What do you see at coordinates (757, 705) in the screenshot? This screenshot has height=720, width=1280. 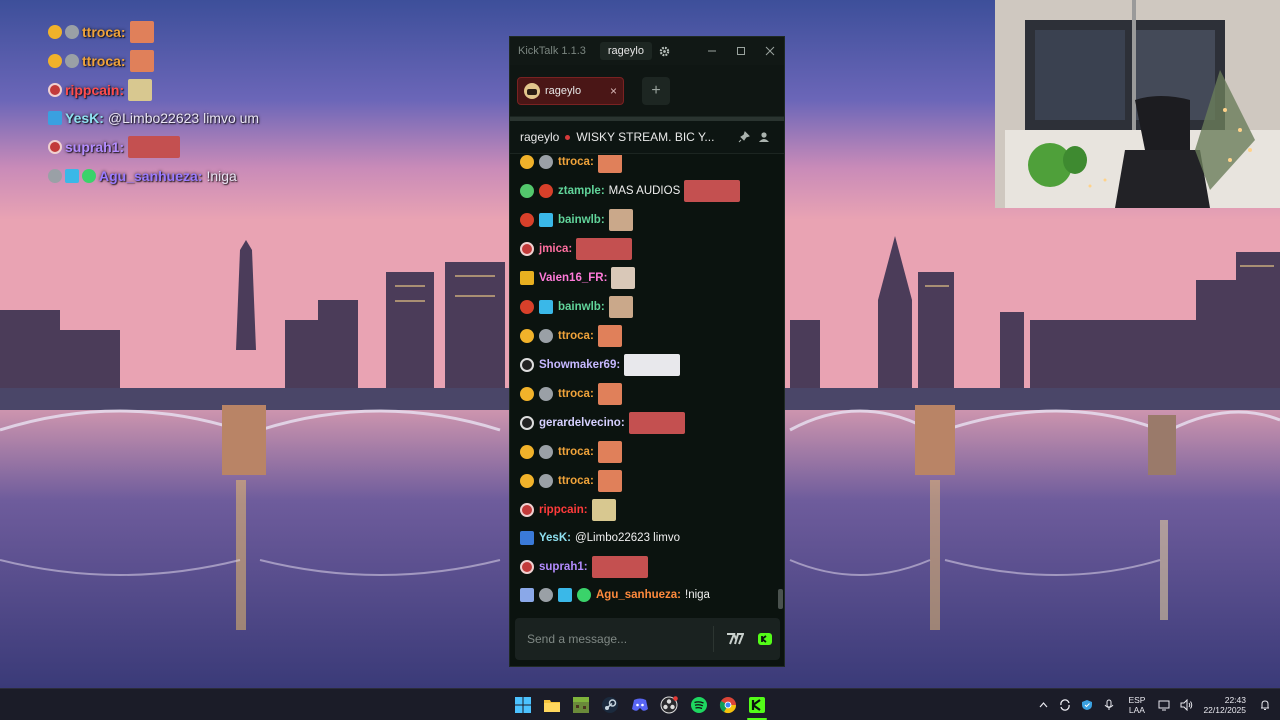 I see `kick-icon` at bounding box center [757, 705].